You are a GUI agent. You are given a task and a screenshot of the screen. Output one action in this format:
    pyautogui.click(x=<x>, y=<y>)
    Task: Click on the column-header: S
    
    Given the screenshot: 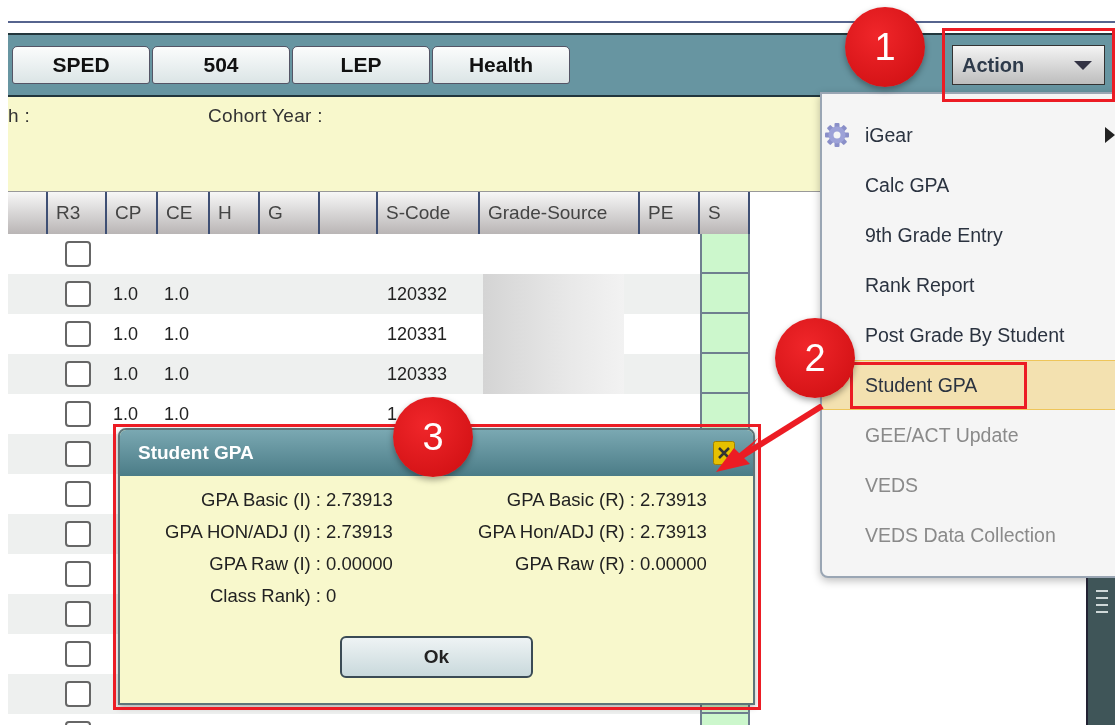 What is the action you would take?
    pyautogui.click(x=725, y=213)
    